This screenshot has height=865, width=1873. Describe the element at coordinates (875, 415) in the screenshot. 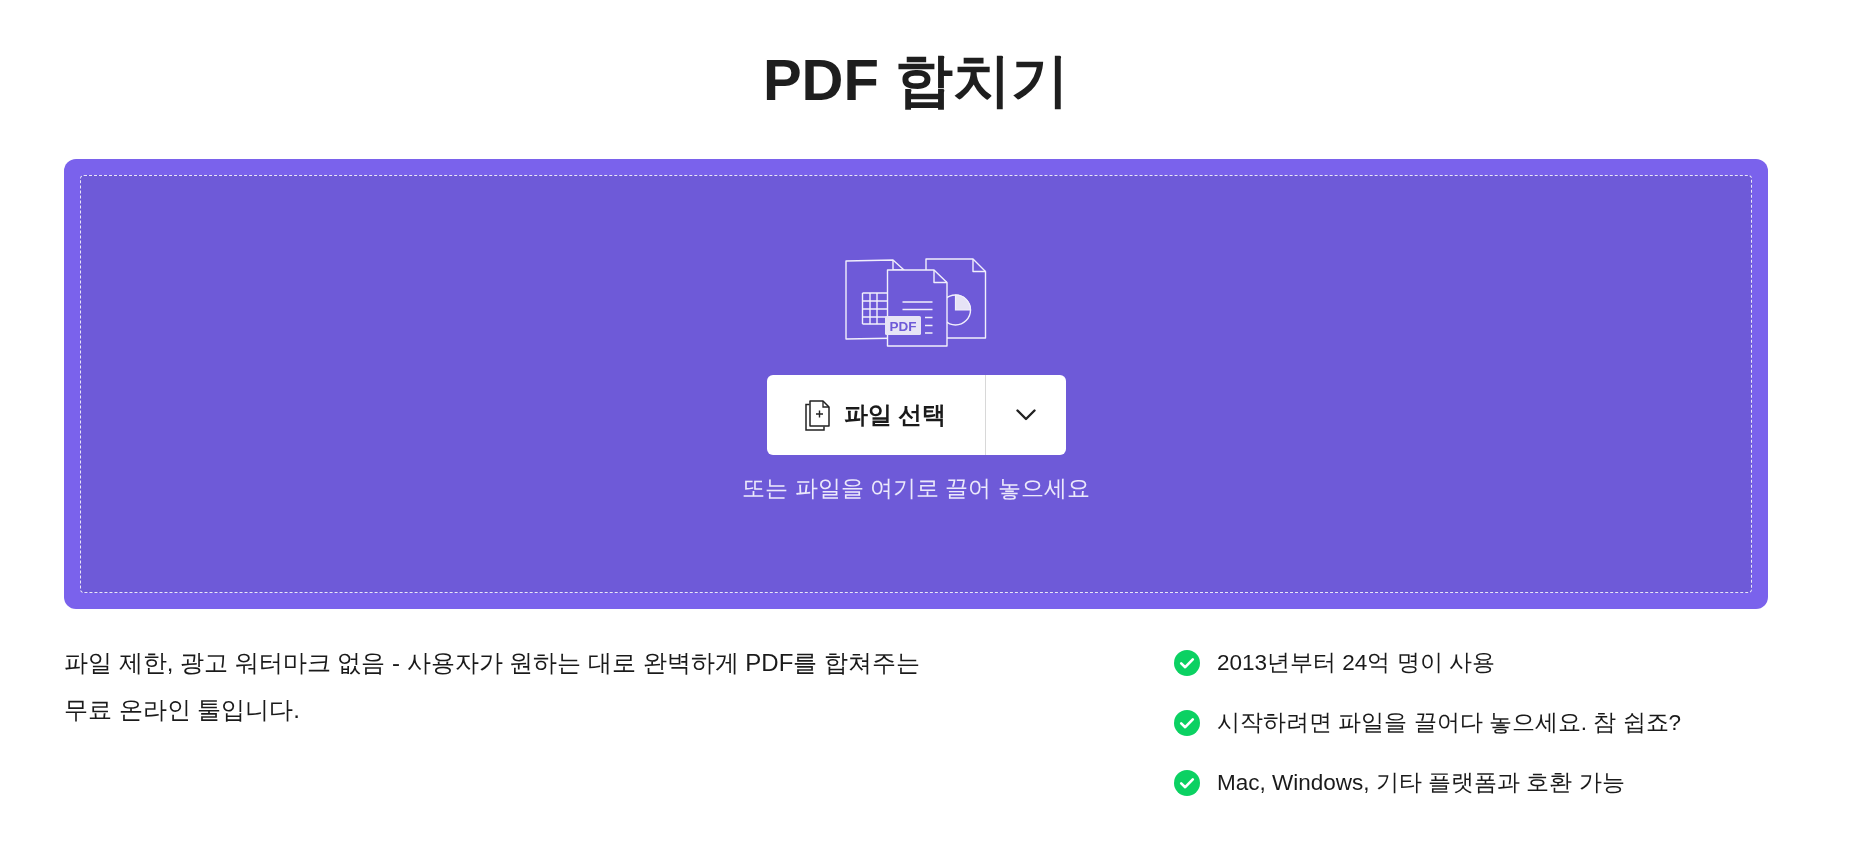

I see `choose-file-button: 파일 선택` at that location.